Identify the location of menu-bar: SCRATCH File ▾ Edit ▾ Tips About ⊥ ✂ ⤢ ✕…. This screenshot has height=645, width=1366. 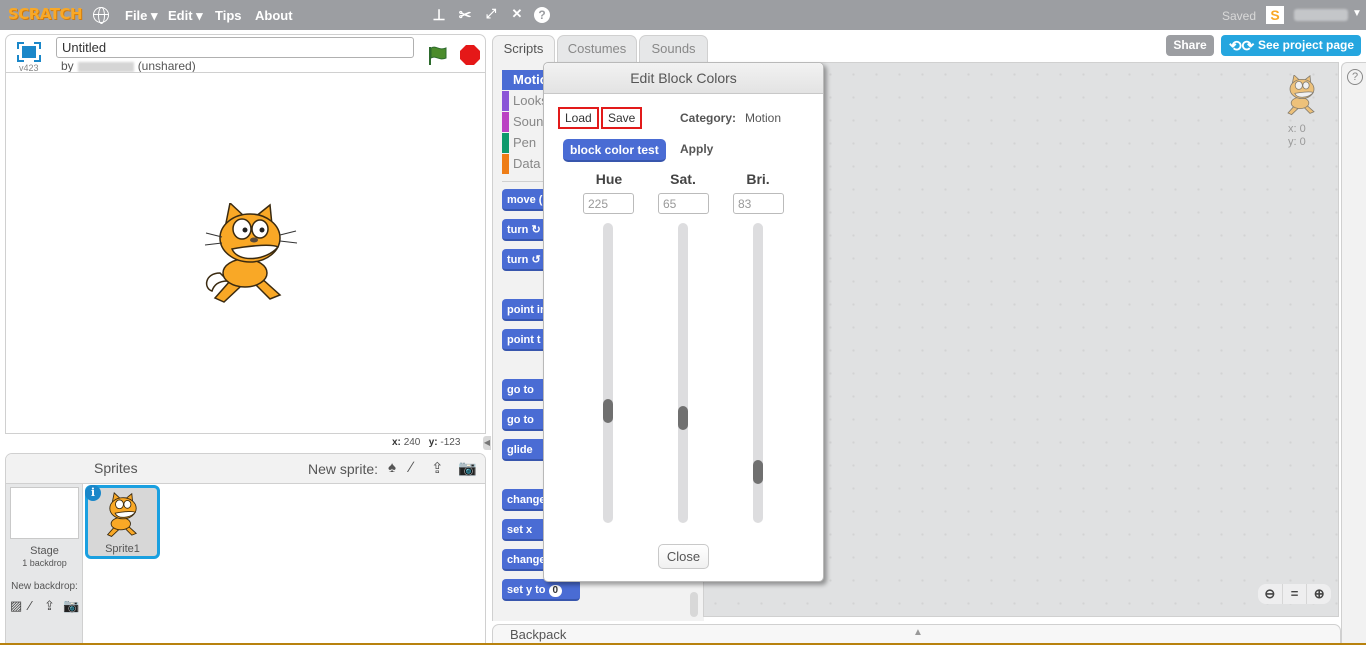
(683, 15).